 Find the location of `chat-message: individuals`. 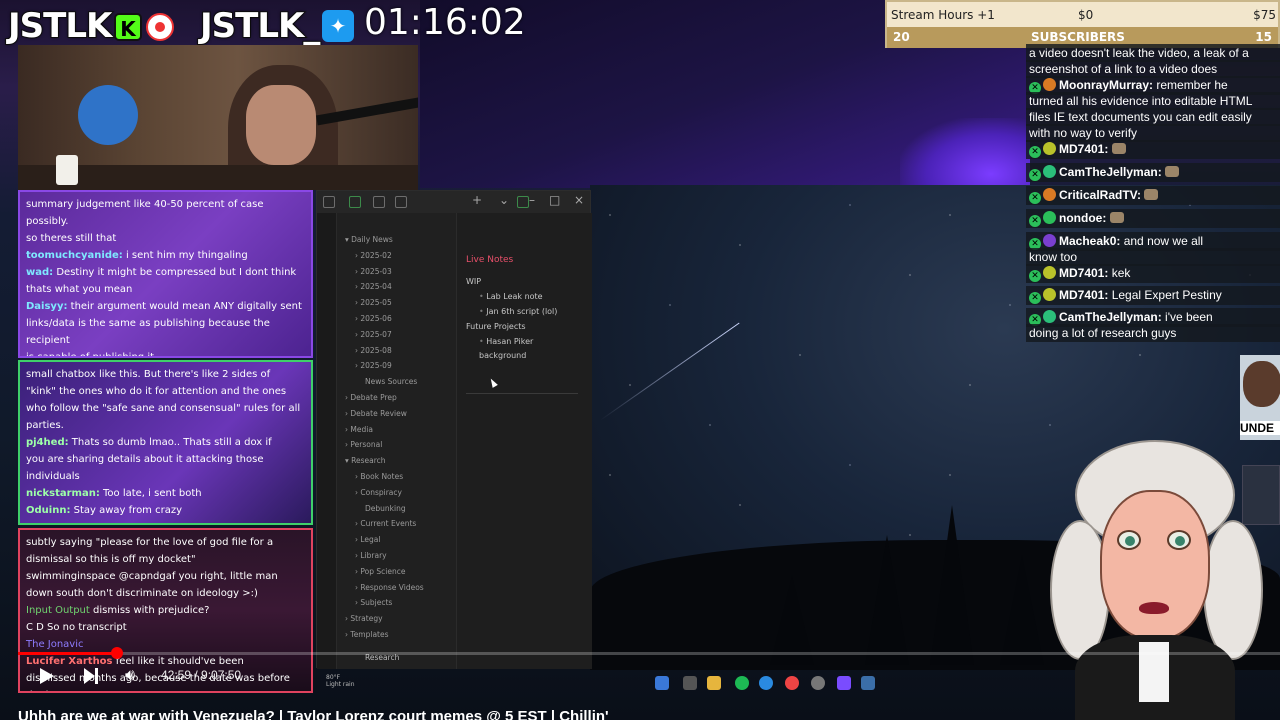

chat-message: individuals is located at coordinates (165, 476).